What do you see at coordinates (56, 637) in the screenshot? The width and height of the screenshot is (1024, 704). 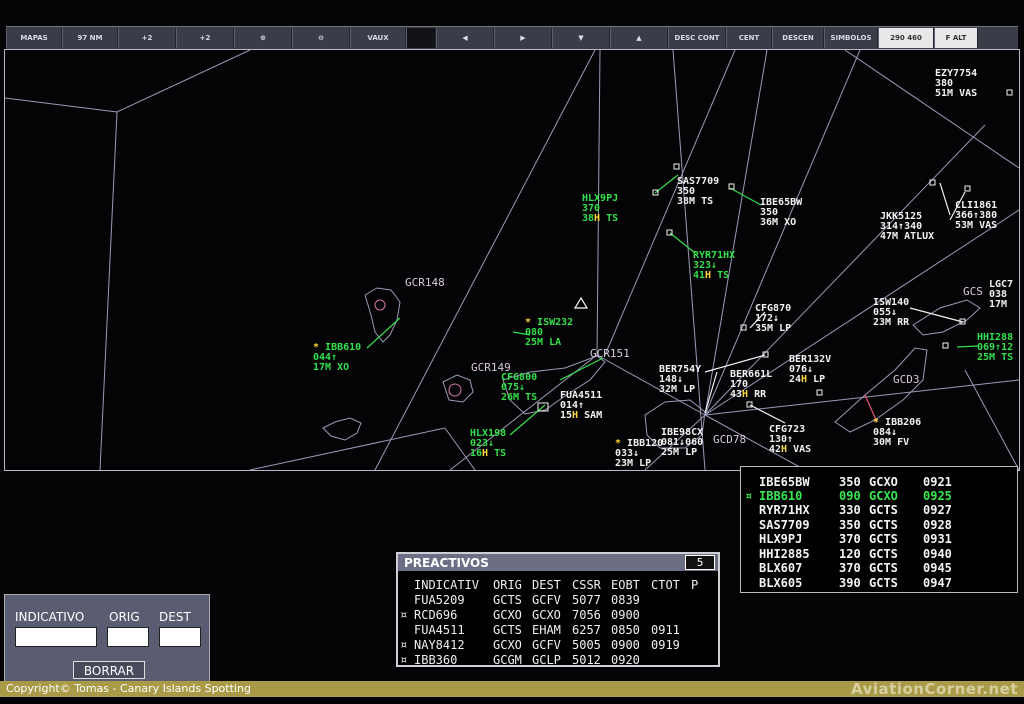 I see `indicativo-input` at bounding box center [56, 637].